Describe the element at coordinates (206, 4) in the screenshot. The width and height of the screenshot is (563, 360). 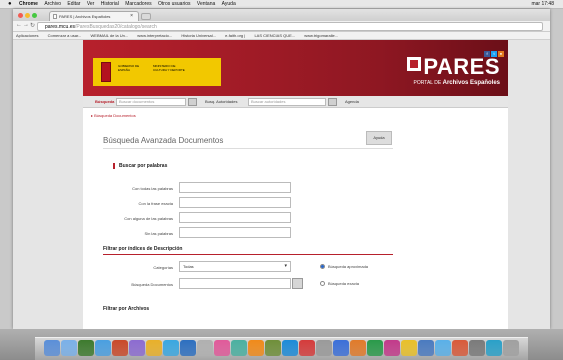
I see `menu-ventana: Ventana` at that location.